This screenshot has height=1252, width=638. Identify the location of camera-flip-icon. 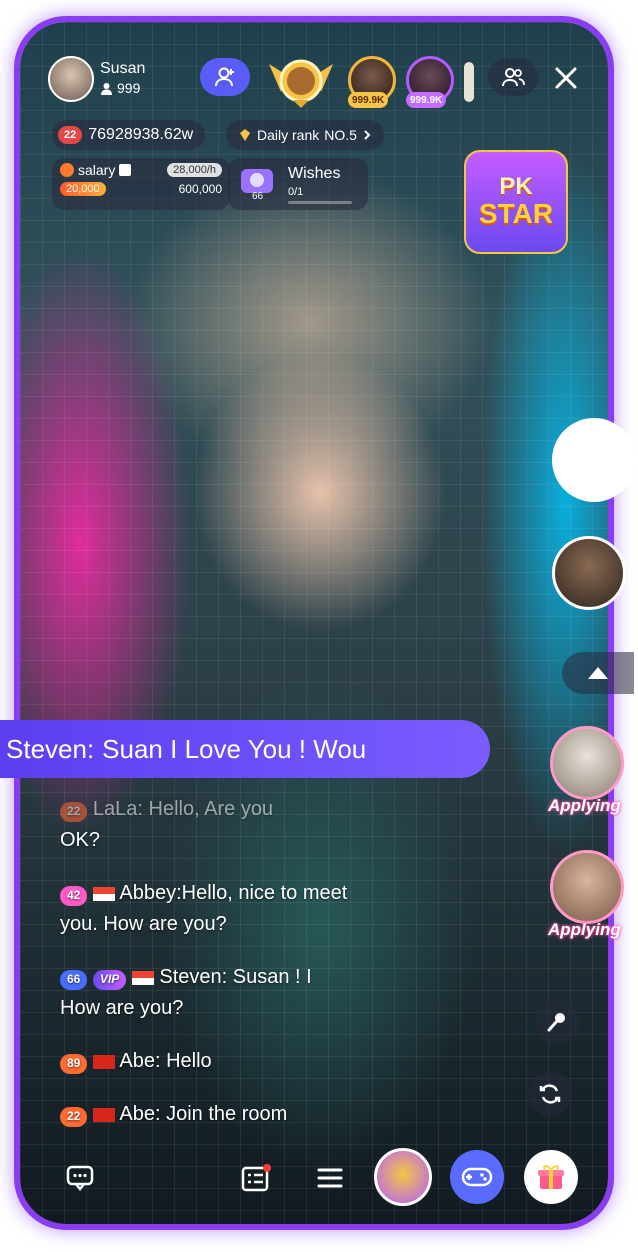
(550, 1094).